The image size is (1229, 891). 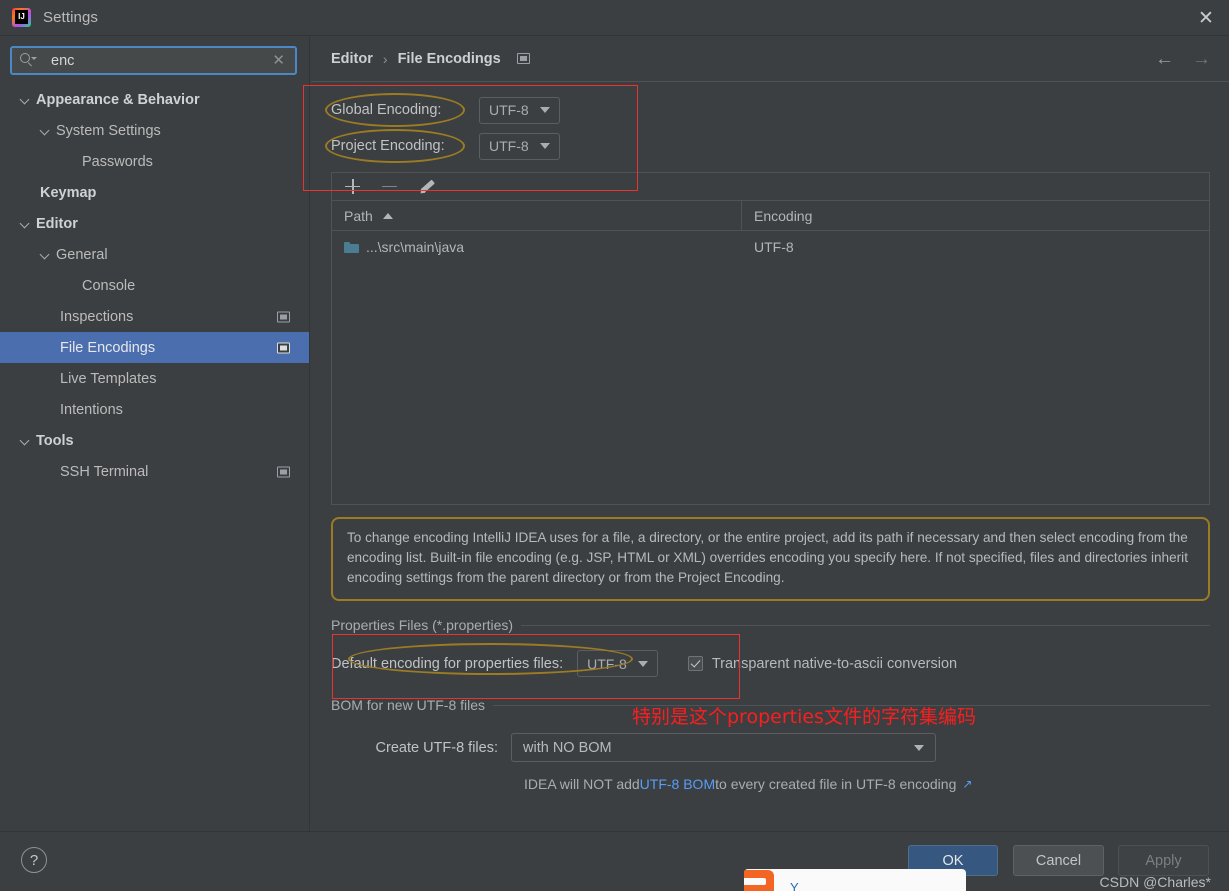 I want to click on global-encoding-dropdown: UTF-8, so click(x=519, y=110).